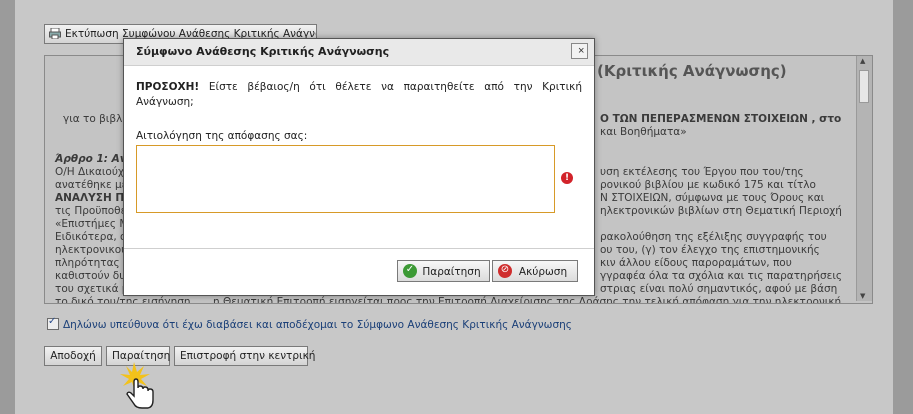 This screenshot has height=414, width=913. Describe the element at coordinates (92, 263) in the screenshot. I see `doc-line: πληρότητας κ` at that location.